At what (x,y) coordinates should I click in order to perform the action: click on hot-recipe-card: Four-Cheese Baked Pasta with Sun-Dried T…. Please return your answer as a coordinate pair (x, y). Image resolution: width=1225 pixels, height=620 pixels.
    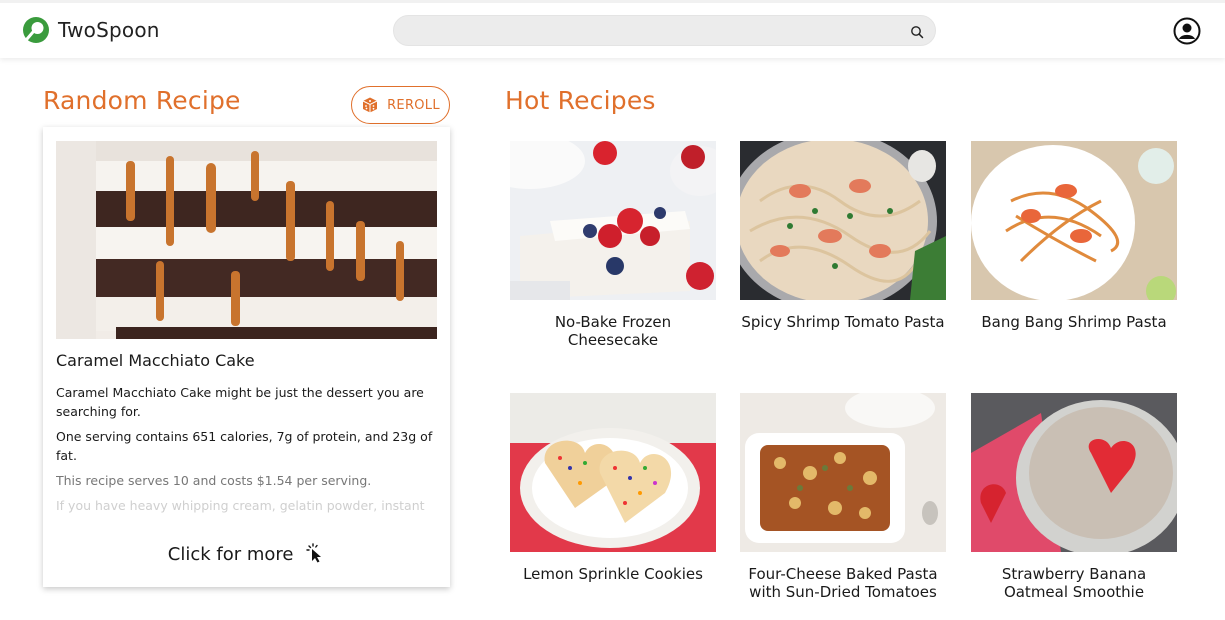
    Looking at the image, I should click on (843, 497).